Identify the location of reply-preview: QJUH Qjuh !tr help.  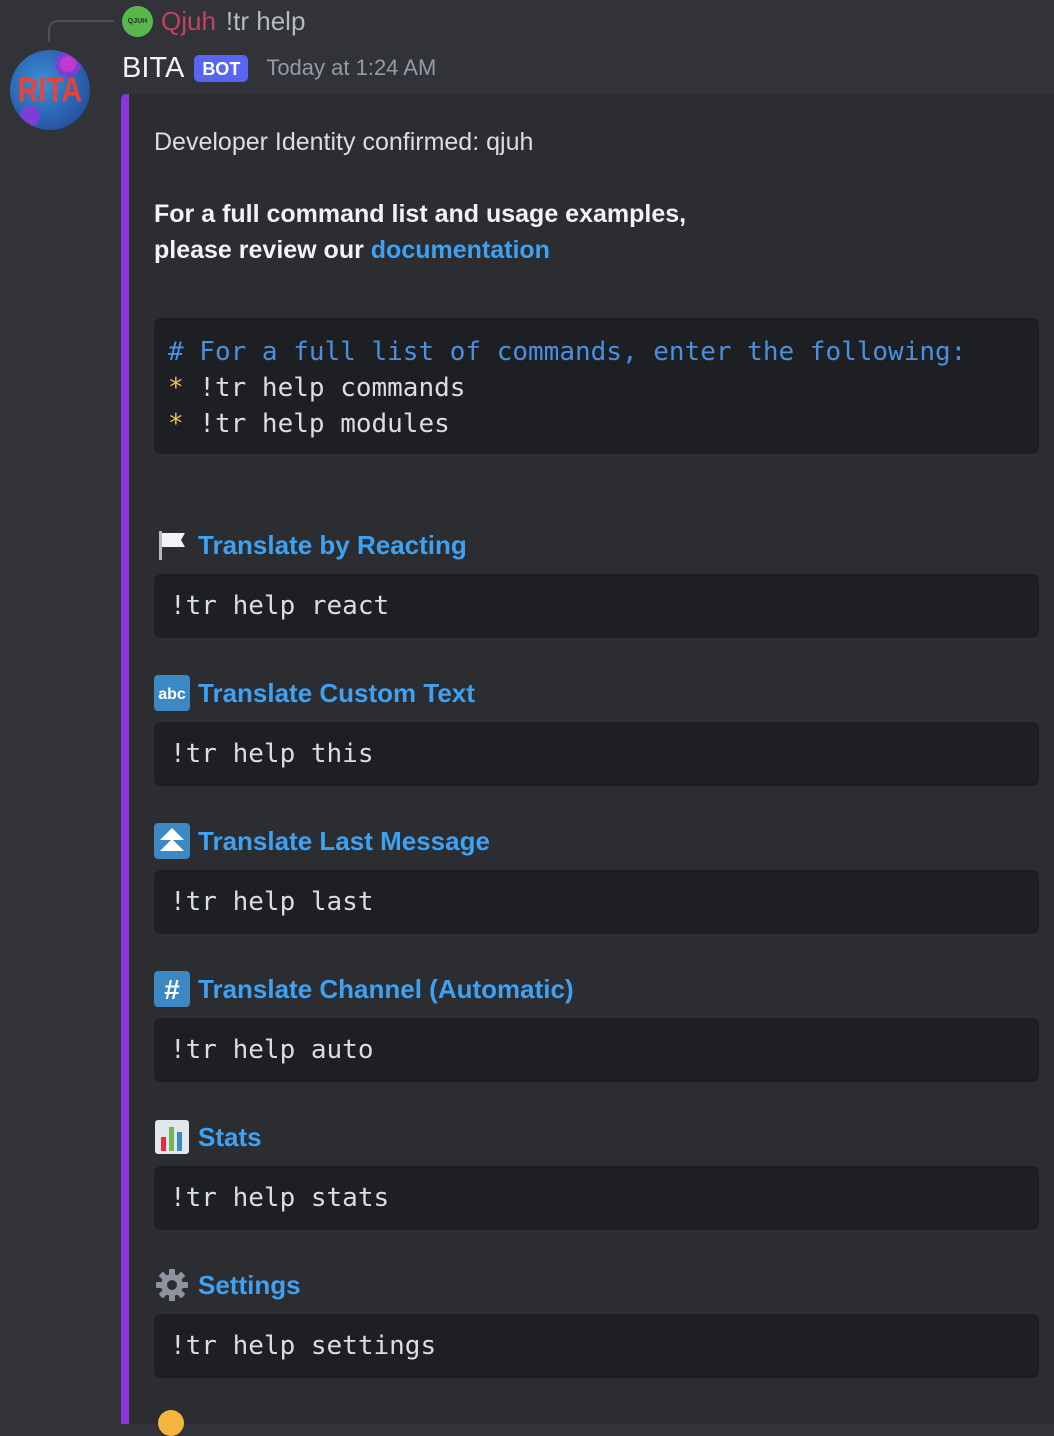
(213, 21).